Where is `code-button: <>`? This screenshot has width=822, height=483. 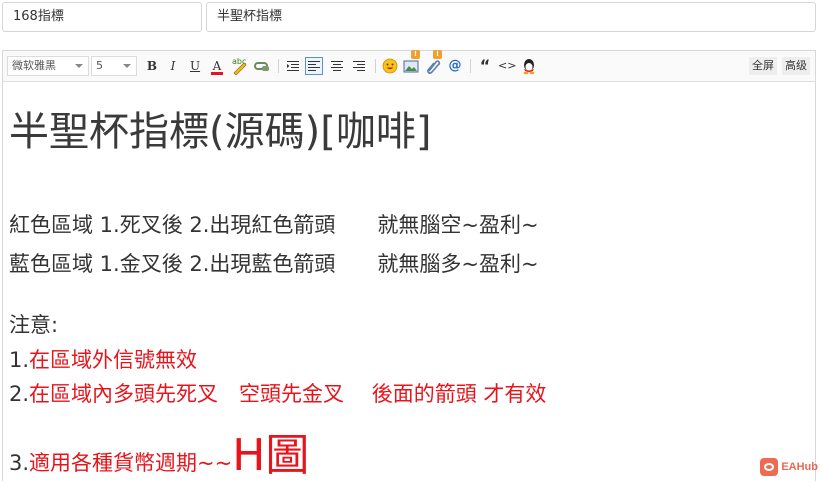 code-button: <> is located at coordinates (507, 66).